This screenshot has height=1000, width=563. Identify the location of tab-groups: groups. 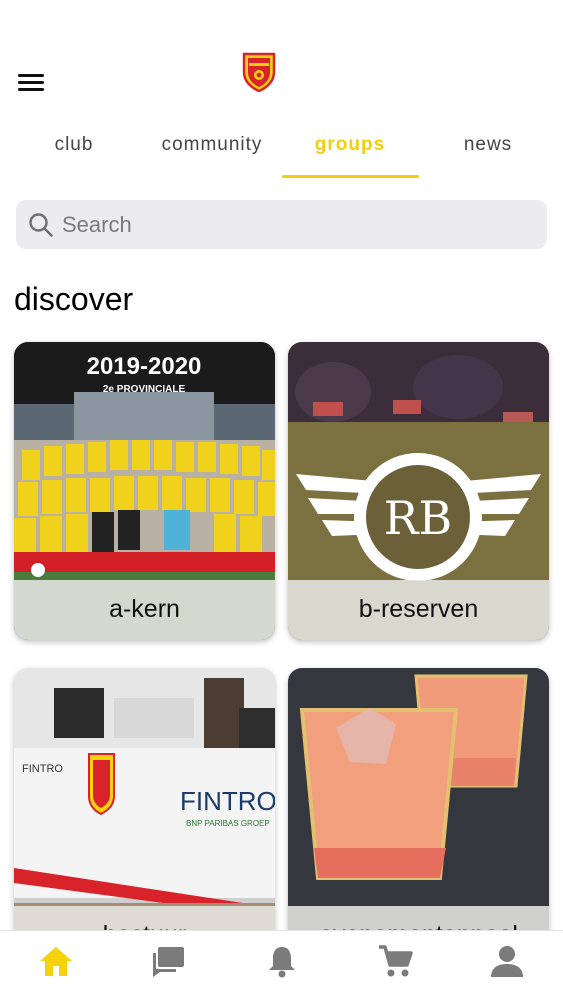
(350, 148).